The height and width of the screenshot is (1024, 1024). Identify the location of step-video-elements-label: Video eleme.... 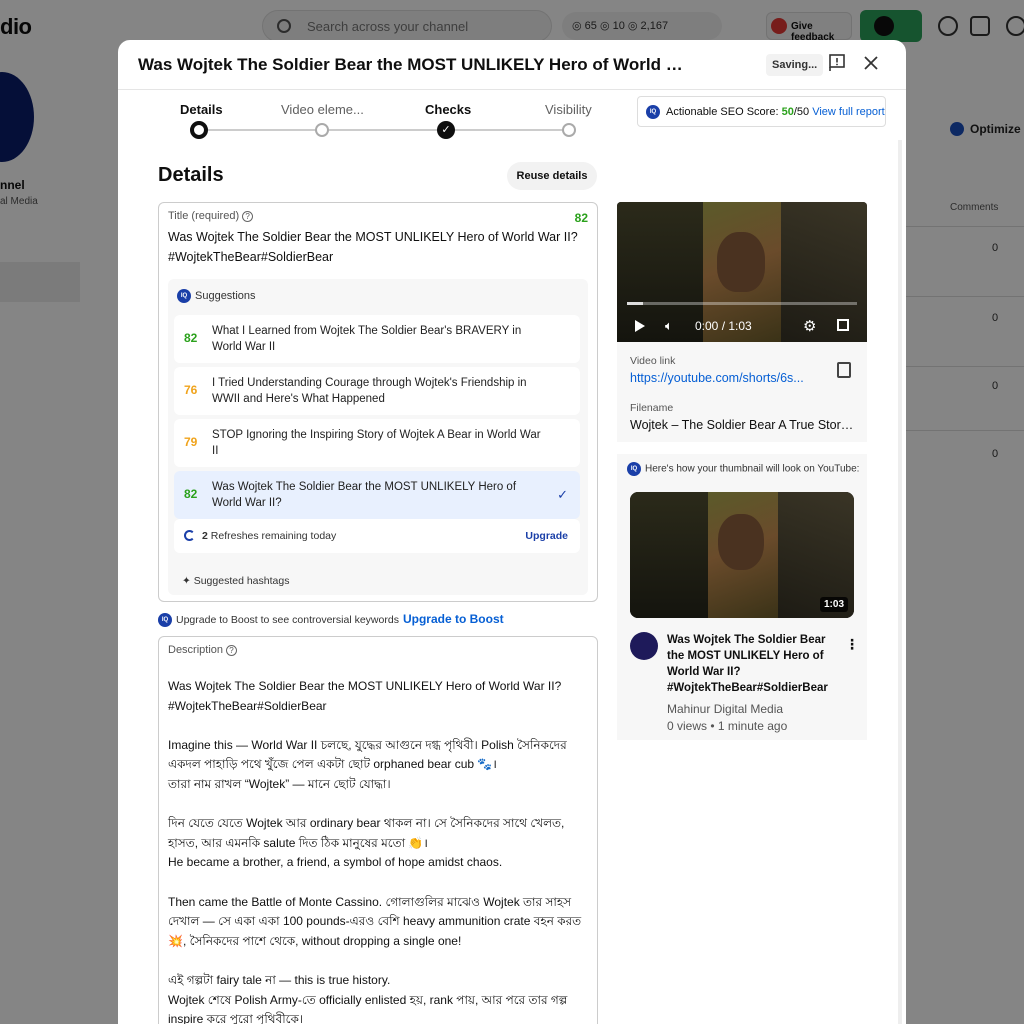
(322, 109).